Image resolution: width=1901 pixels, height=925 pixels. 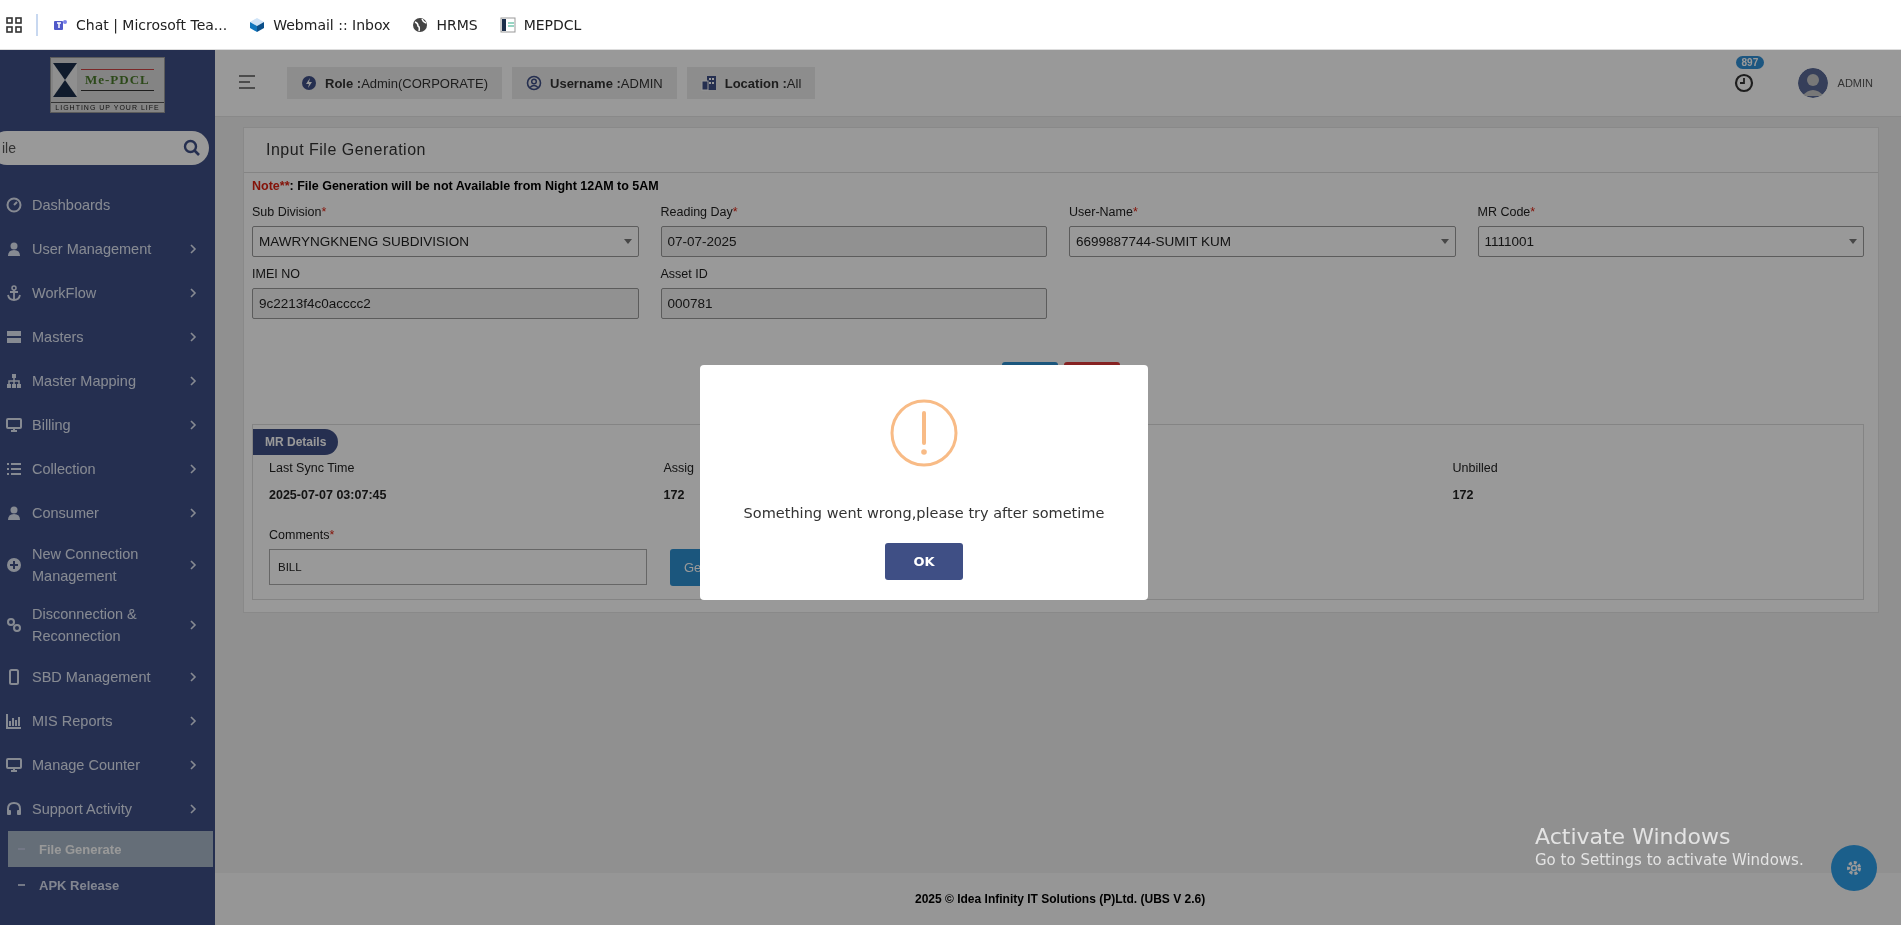 I want to click on field-label: Reading Day*, so click(x=699, y=212).